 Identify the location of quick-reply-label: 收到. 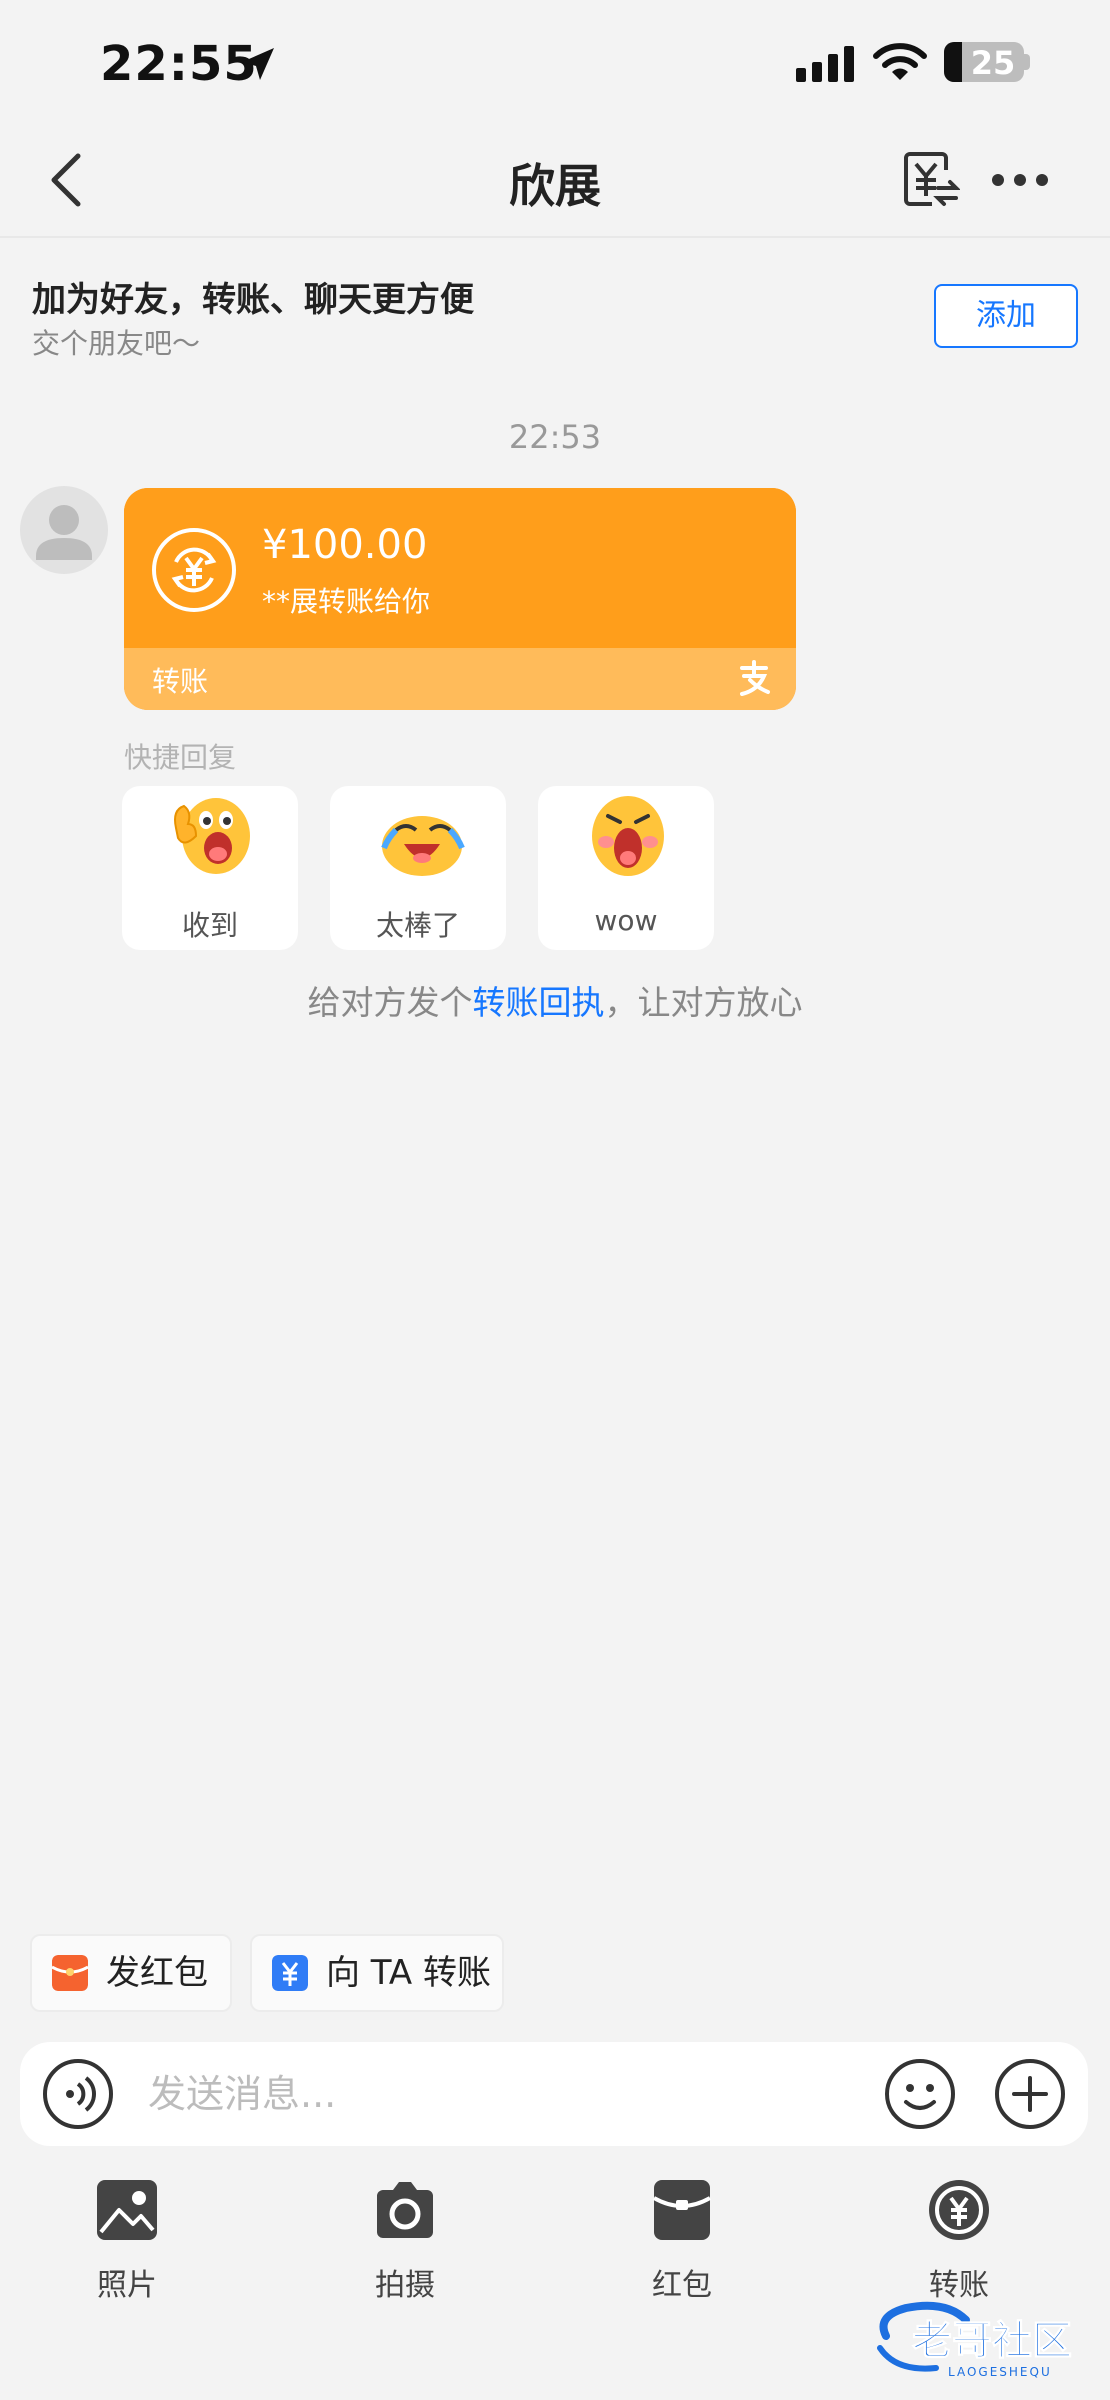
(209, 925).